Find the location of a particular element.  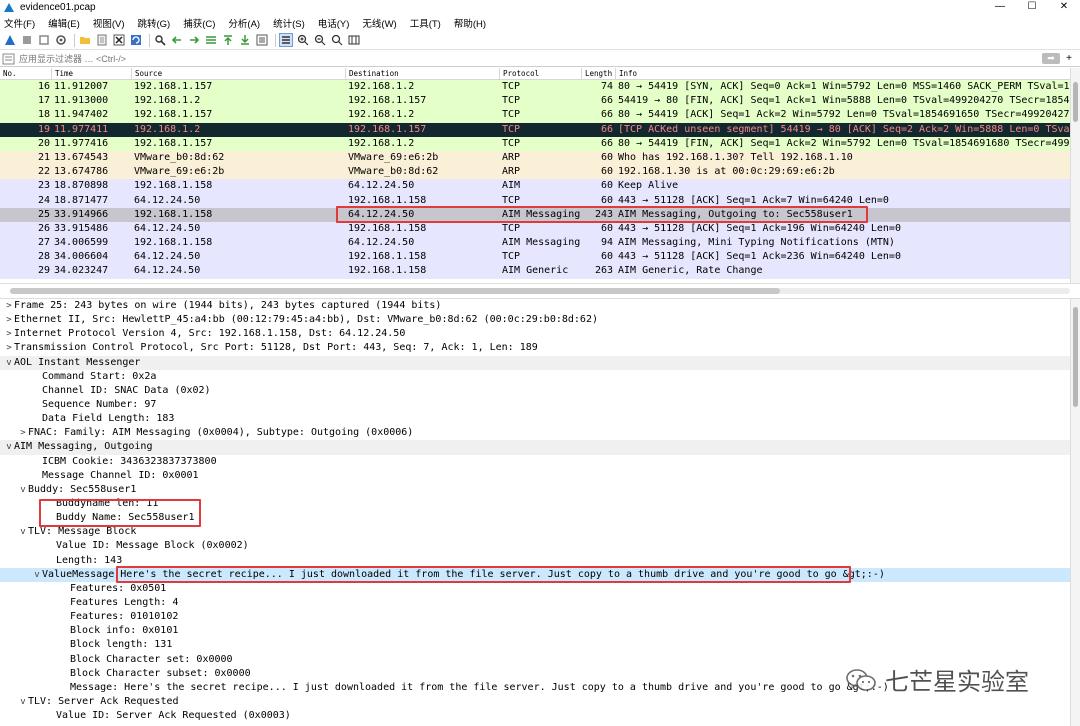

detail-tree-item: v AIM Messaging, Outgoing is located at coordinates (535, 447).